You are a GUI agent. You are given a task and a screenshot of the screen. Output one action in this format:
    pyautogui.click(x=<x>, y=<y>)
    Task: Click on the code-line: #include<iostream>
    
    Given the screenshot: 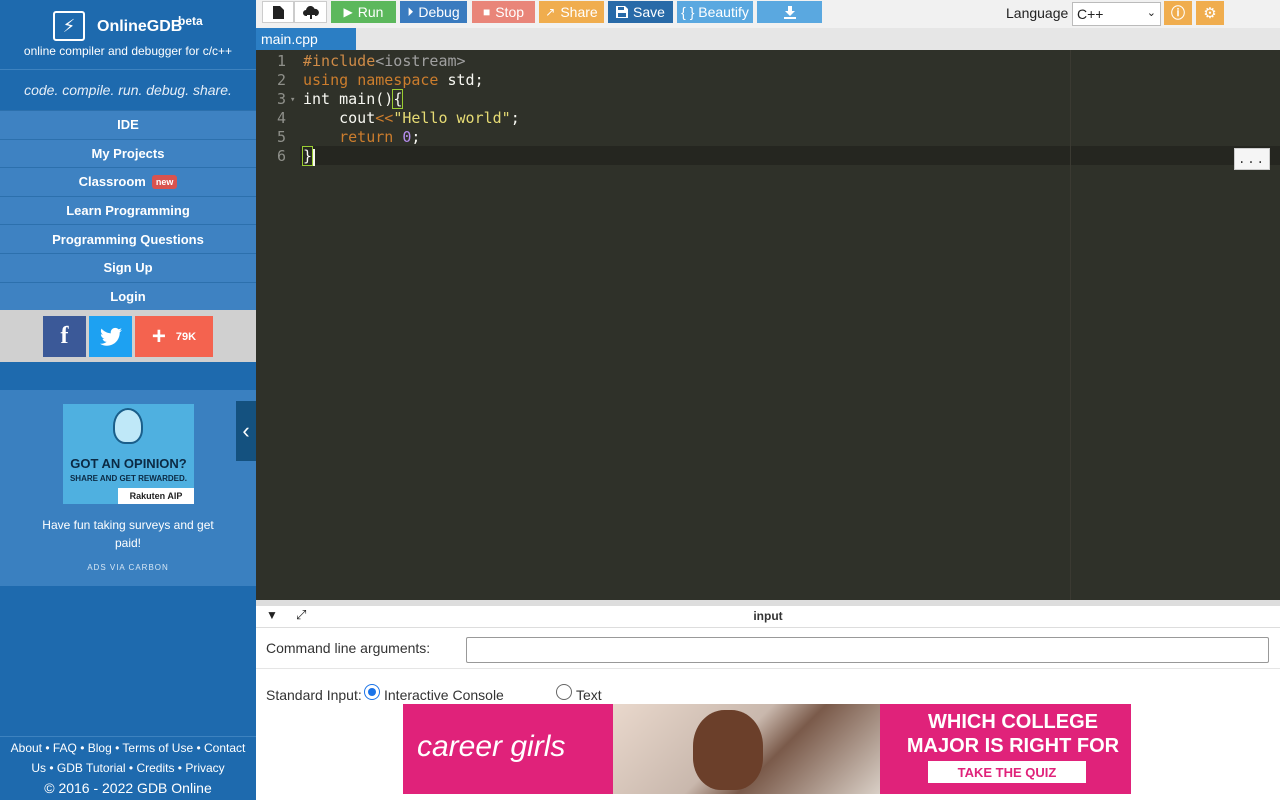 What is the action you would take?
    pyautogui.click(x=384, y=61)
    